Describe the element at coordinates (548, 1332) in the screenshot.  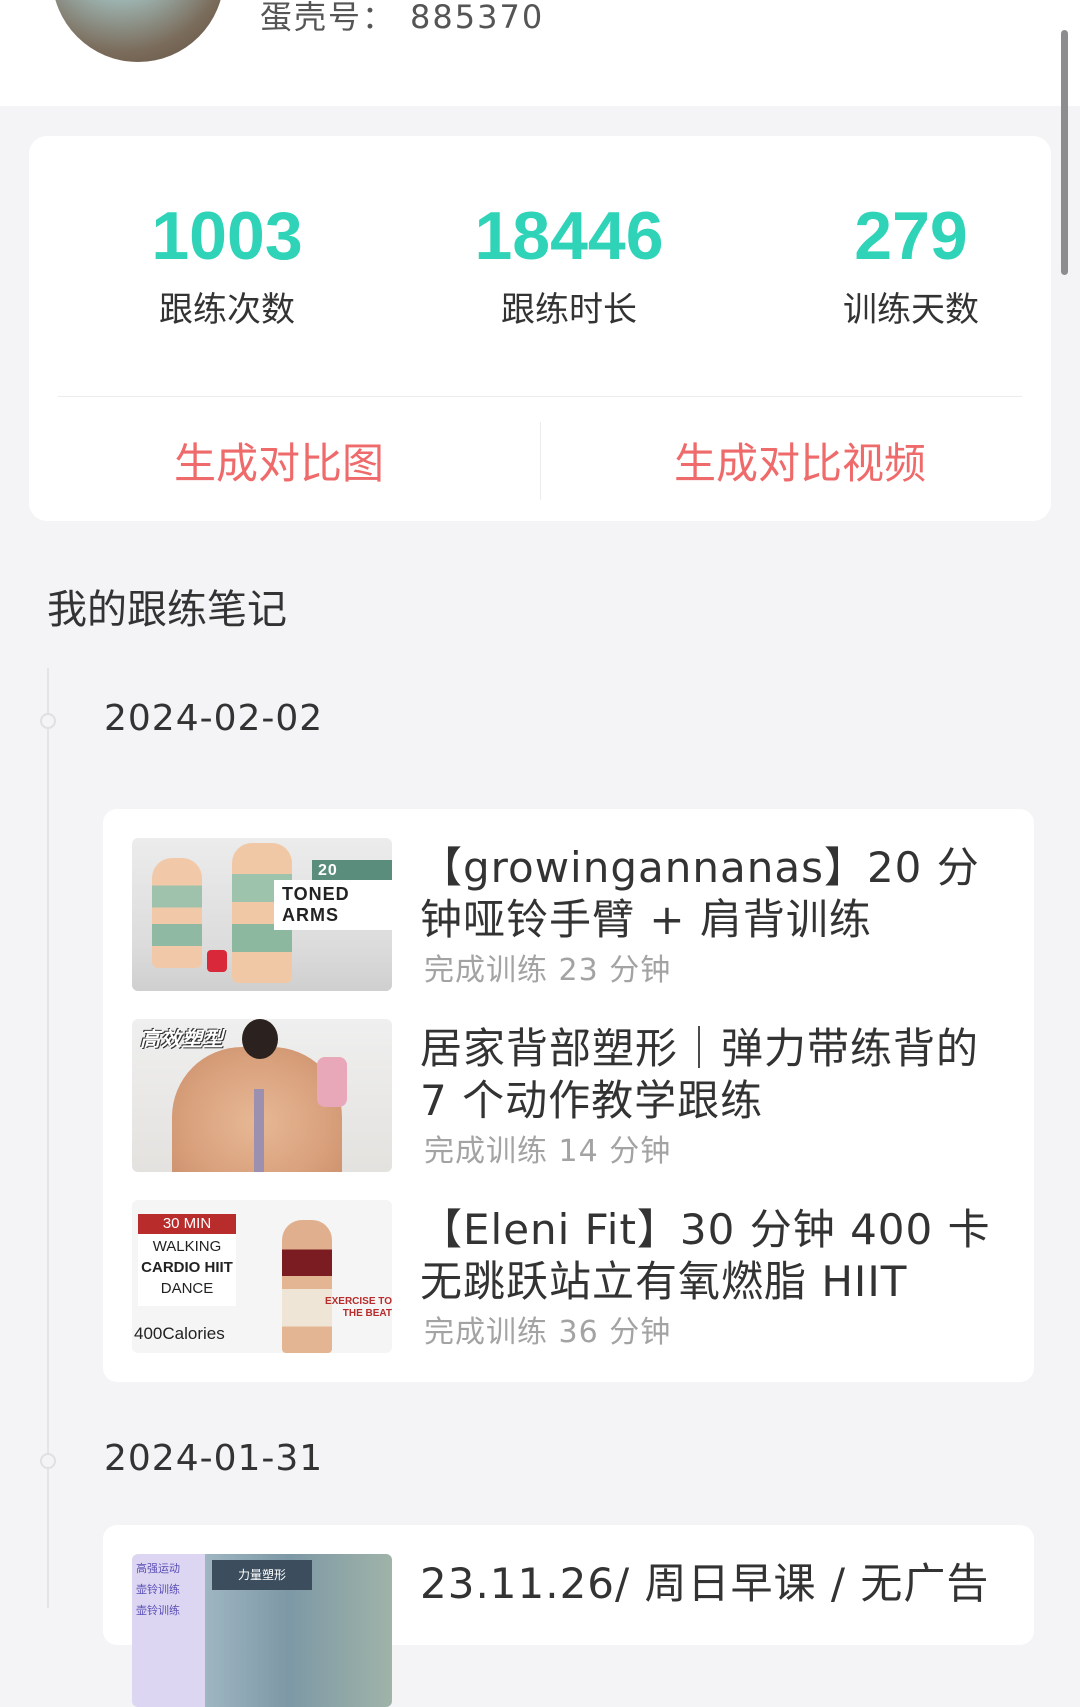
I see `note-duration: 完成训练 36 分钟` at that location.